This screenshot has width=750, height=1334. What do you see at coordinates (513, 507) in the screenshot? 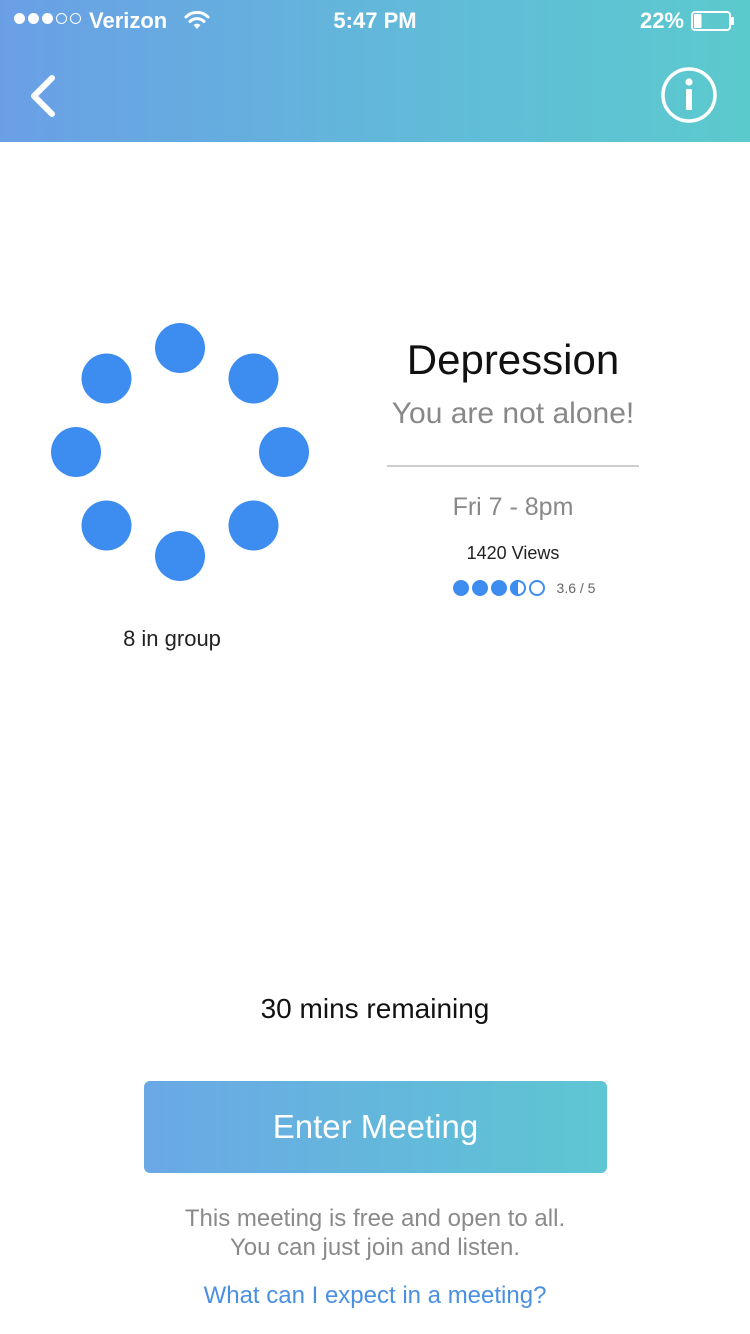
I see `meeting-schedule: Fri 7 - 8pm` at bounding box center [513, 507].